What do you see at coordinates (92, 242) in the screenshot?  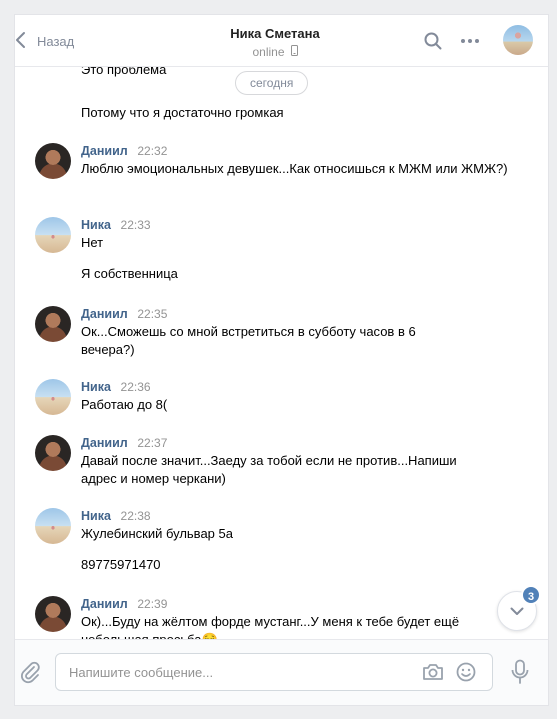 I see `message-text: Нет` at bounding box center [92, 242].